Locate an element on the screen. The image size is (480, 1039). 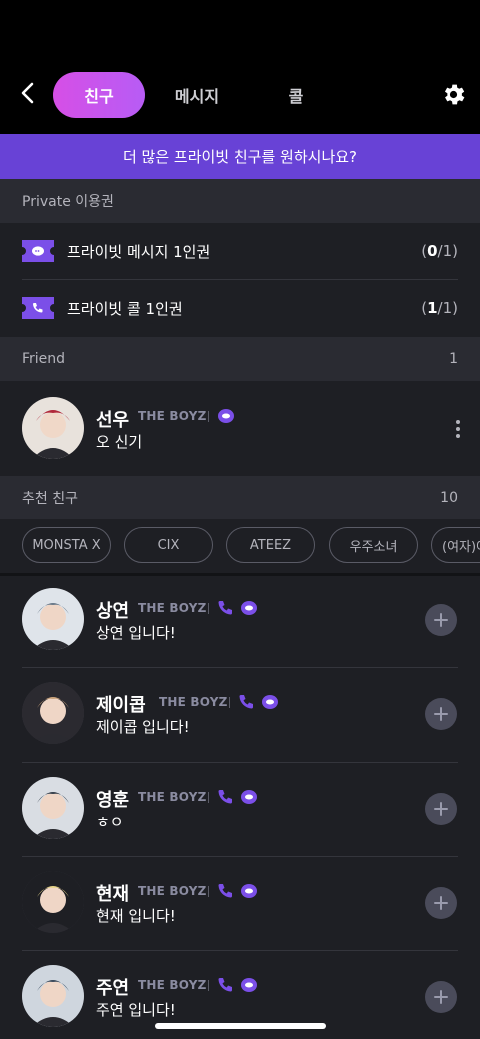
friend-status: 상연 입니다! is located at coordinates (136, 633).